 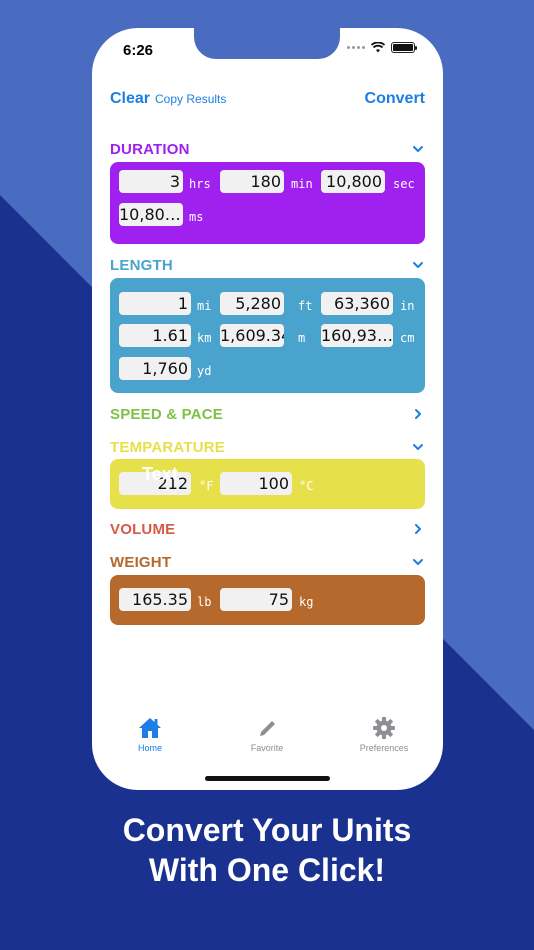 I want to click on temperature-card: 212 °F 100 °C Text, so click(x=267, y=484).